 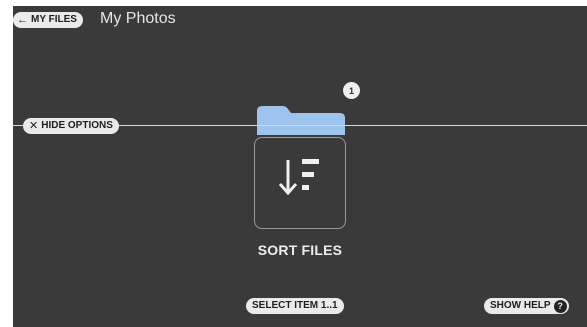 I want to click on hide-options-label: HIDE OPTIONS, so click(x=77, y=125).